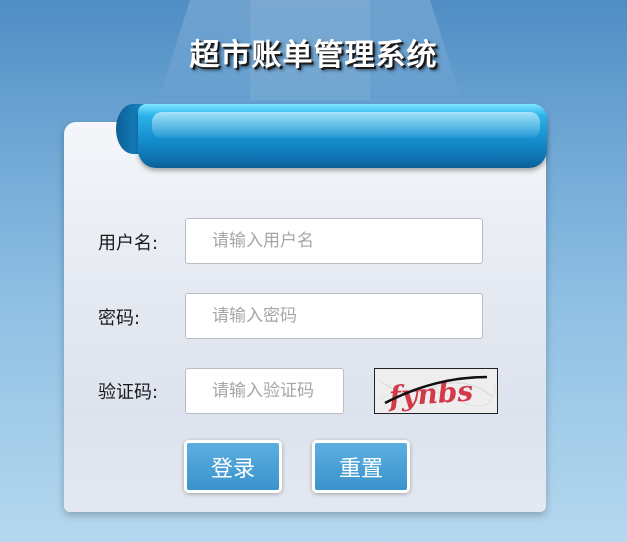 The width and height of the screenshot is (627, 542). I want to click on captcha-graphic: fynbs, so click(436, 391).